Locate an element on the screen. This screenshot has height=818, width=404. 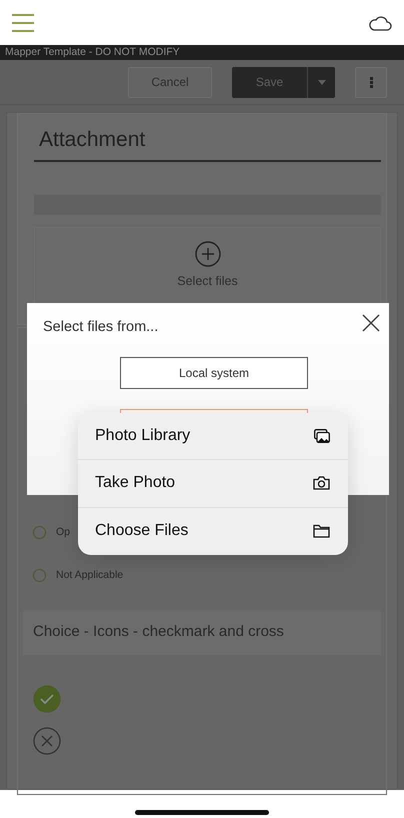
action-sheet-item: Photo Library is located at coordinates (213, 436).